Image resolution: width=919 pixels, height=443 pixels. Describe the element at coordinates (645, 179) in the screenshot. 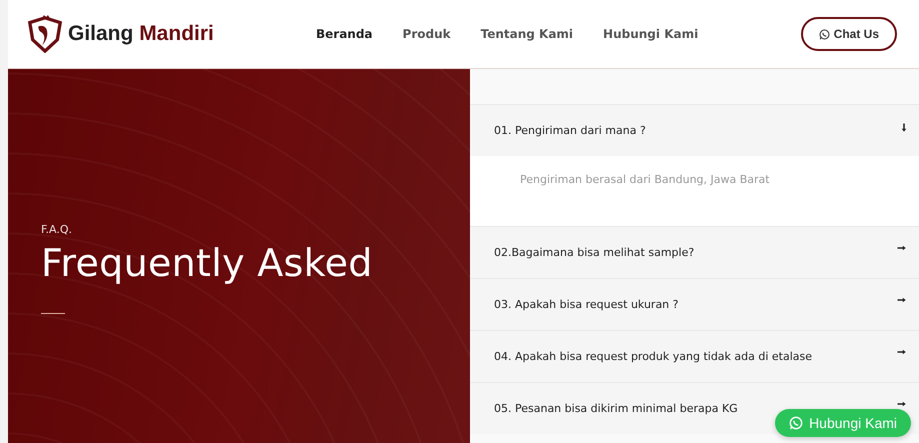

I see `faq-answer: Pengiriman berasal dari Bandung, Jawa Barat` at that location.